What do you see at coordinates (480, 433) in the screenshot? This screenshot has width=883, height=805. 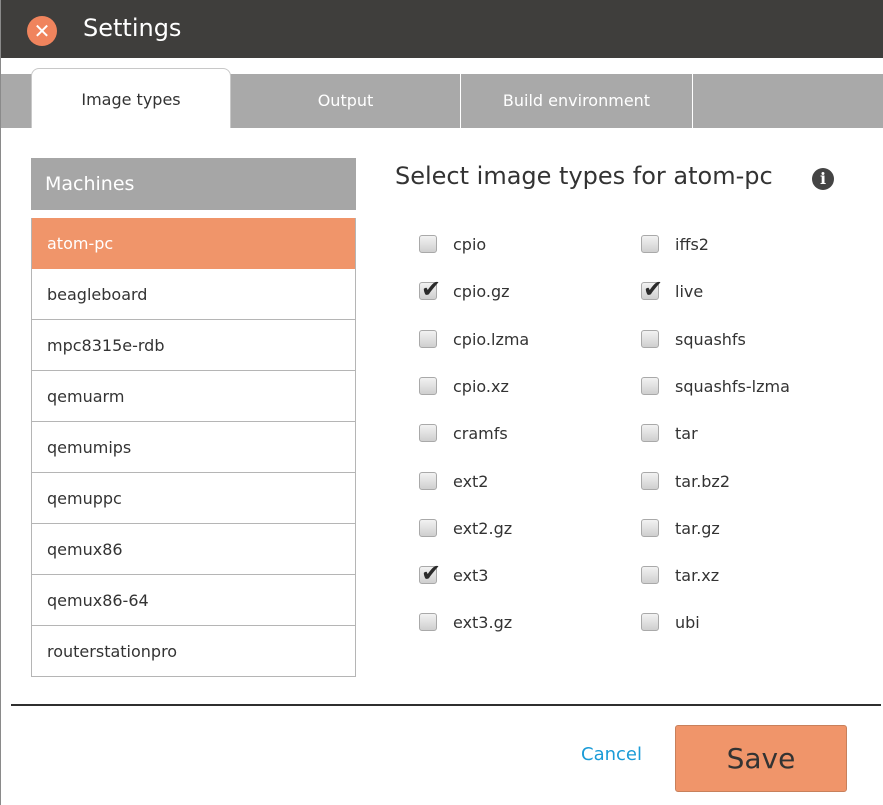 I see `image-type-label: cramfs` at bounding box center [480, 433].